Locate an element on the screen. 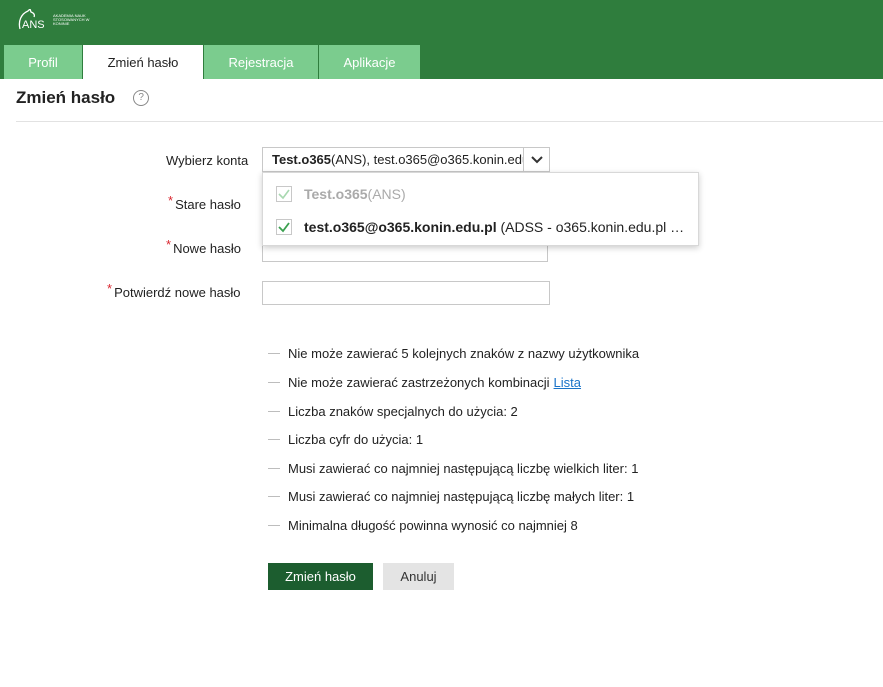  logo-horse-icon: ANS is located at coordinates (31, 20).